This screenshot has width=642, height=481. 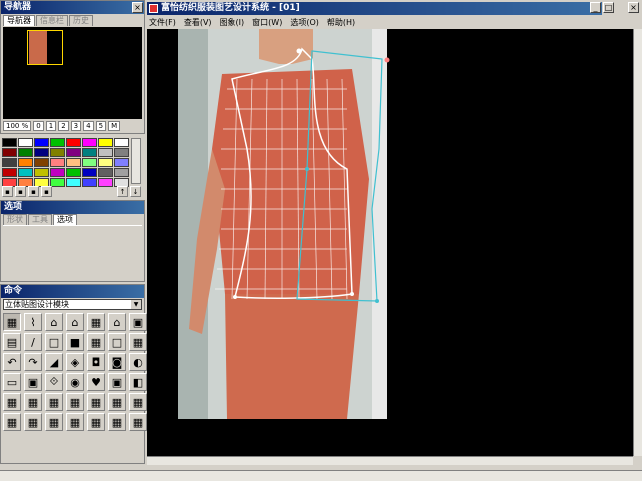 I want to click on palette-scrollbar, so click(x=136, y=161).